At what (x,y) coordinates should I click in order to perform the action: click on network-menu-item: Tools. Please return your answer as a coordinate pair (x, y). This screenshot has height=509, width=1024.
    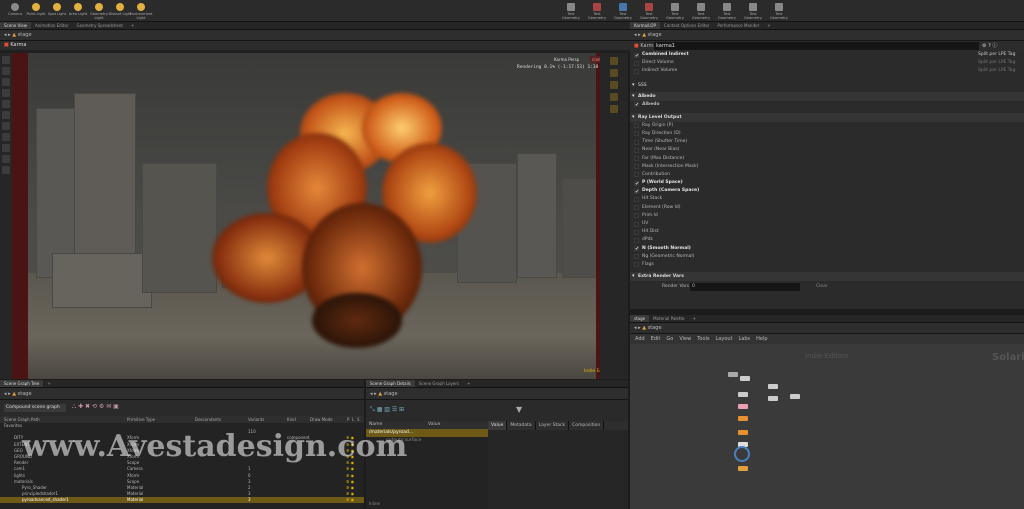
    Looking at the image, I should click on (703, 339).